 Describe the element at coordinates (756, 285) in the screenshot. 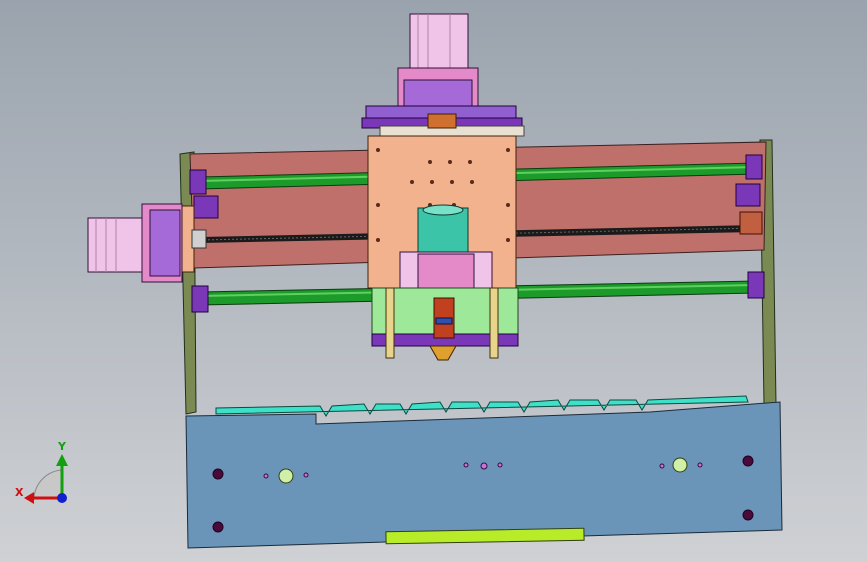

I see `rod-bracket-right-bottom` at that location.